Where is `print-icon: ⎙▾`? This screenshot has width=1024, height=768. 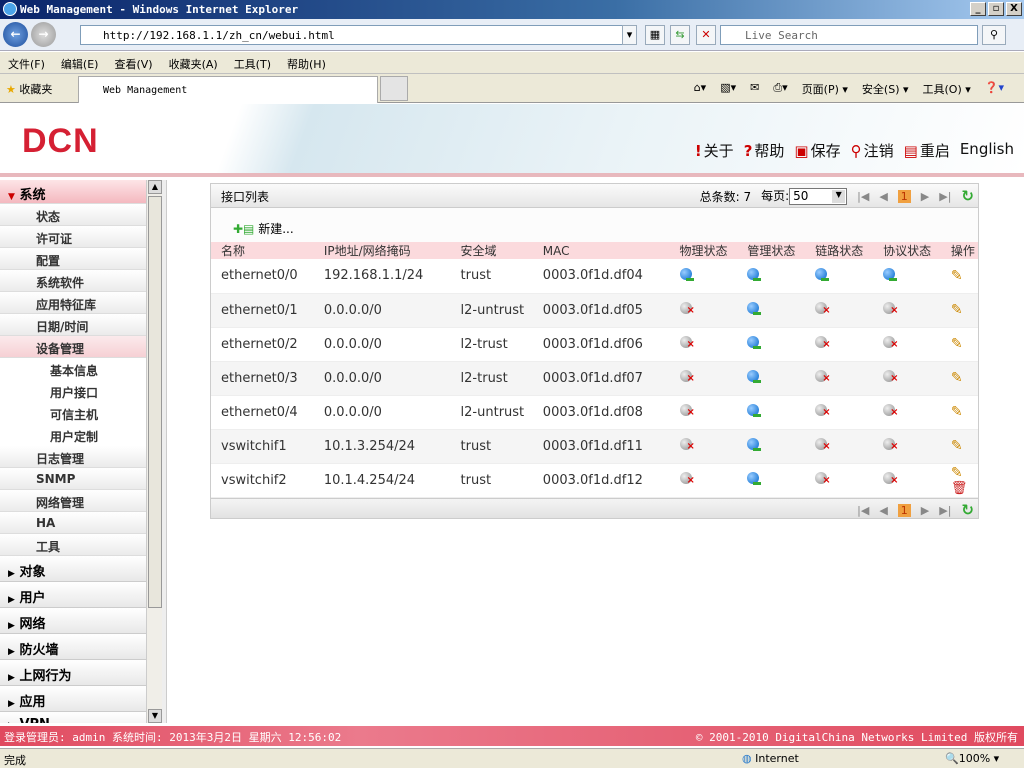 print-icon: ⎙▾ is located at coordinates (780, 89).